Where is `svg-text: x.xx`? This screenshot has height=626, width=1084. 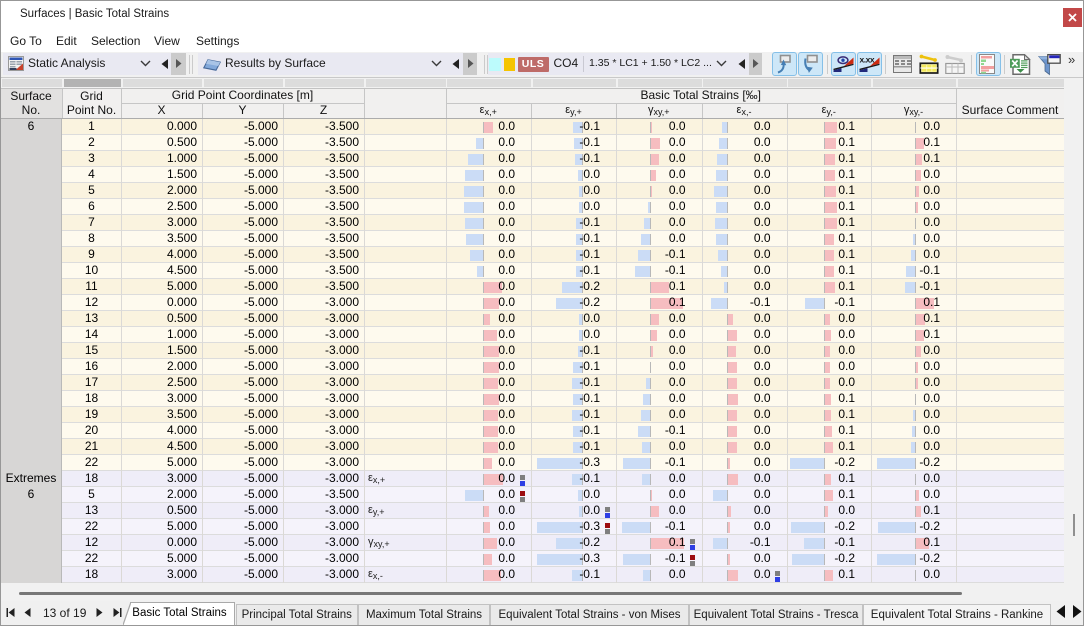 svg-text: x.xx is located at coordinates (867, 60).